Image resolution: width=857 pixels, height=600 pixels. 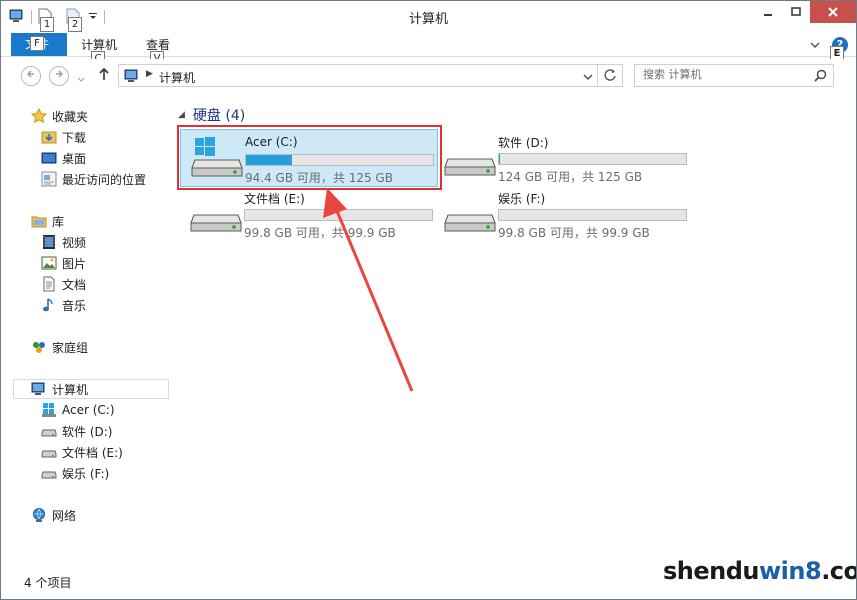 I want to click on watermark: shenduwin8.com, so click(x=759, y=571).